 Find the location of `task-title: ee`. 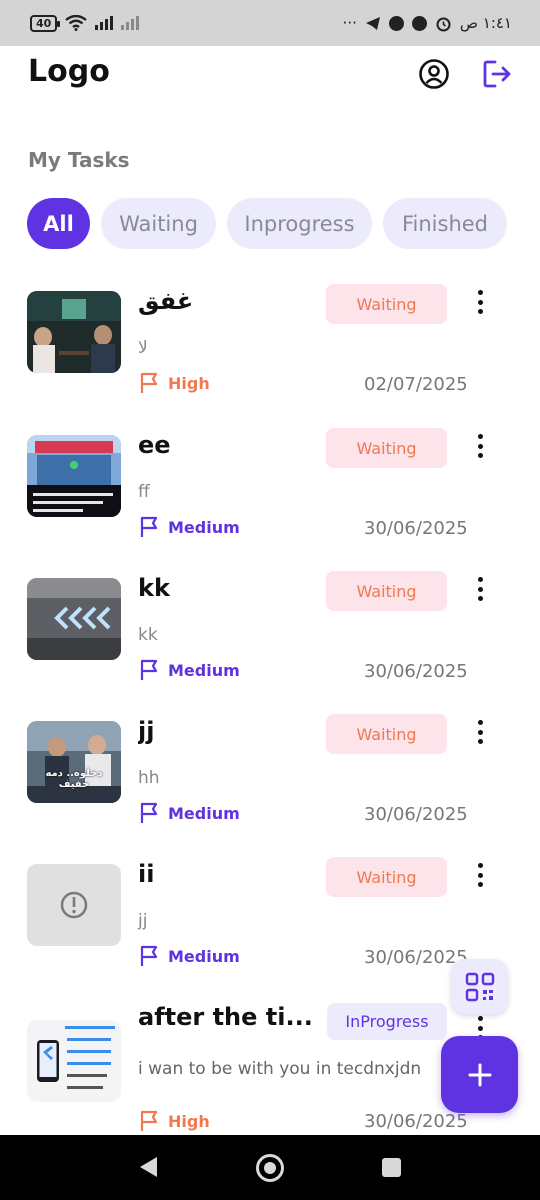

task-title: ee is located at coordinates (154, 445).